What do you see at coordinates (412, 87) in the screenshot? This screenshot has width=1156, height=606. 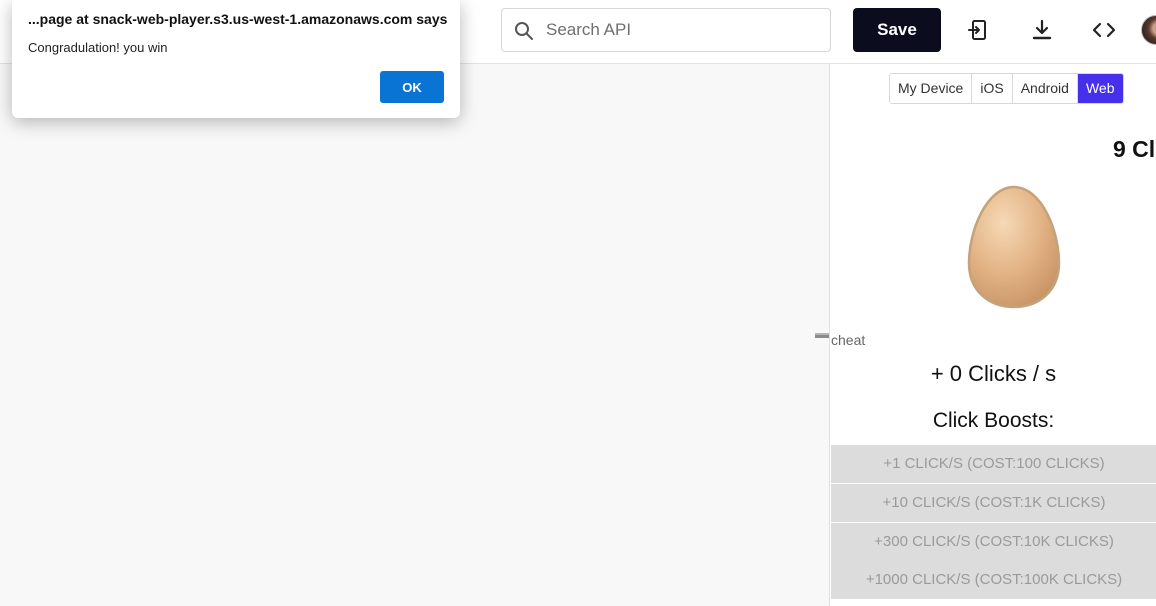 I see `ok-button: OK` at bounding box center [412, 87].